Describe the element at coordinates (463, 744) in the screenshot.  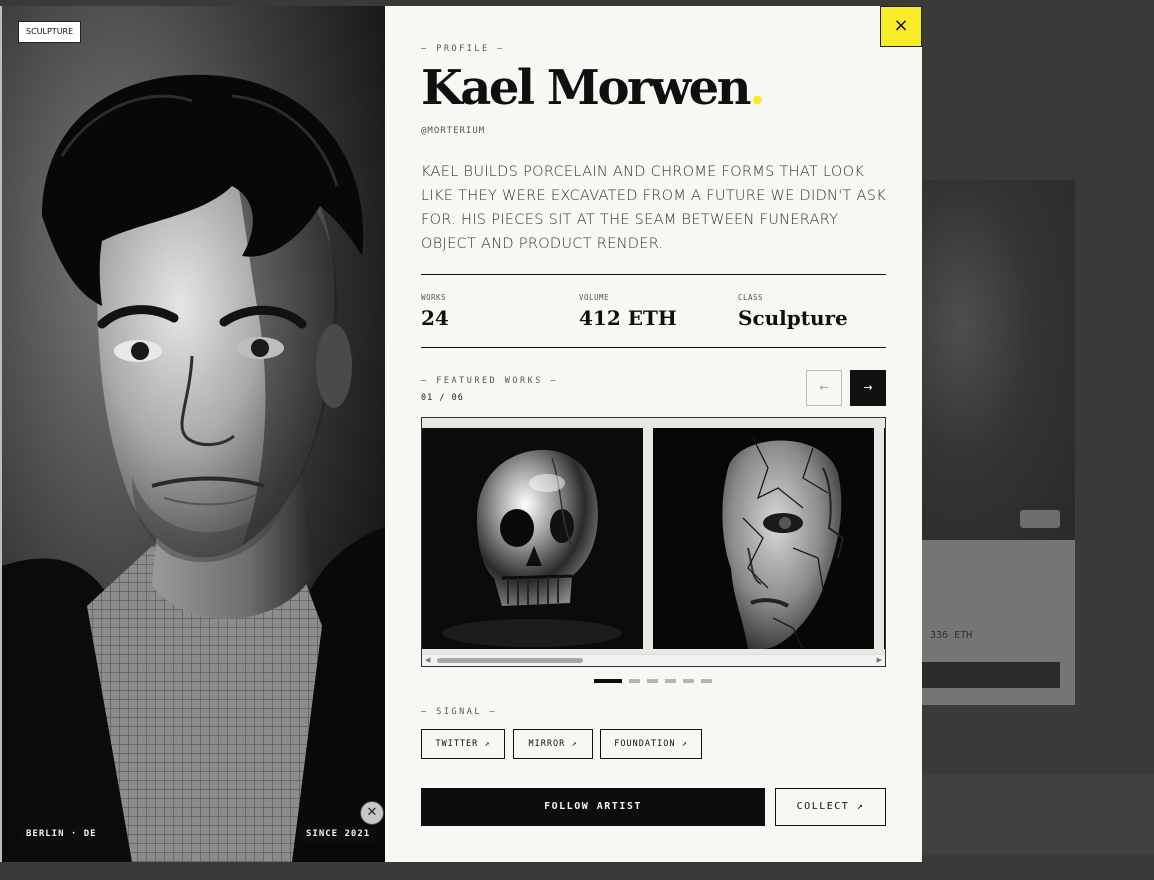
I see `twitter-link: TWITTER ↗` at that location.